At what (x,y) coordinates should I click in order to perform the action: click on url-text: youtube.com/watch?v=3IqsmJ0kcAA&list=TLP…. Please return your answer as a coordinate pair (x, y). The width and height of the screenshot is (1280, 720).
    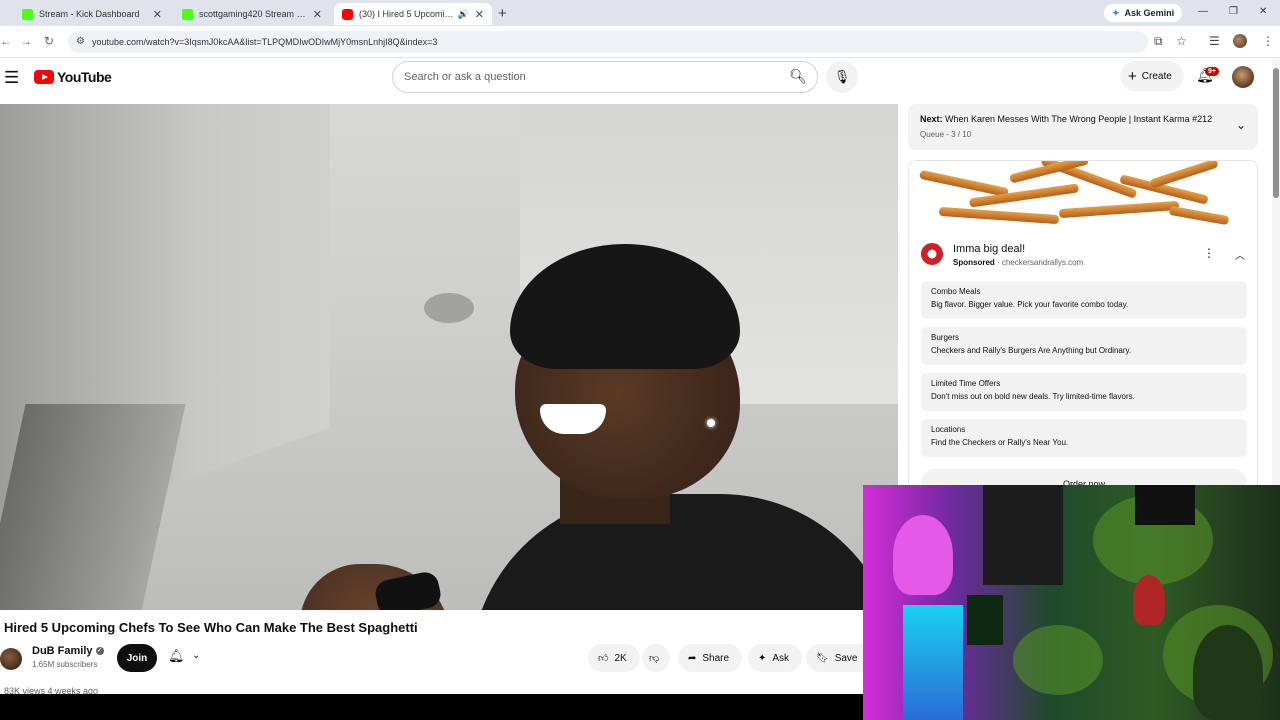
    Looking at the image, I should click on (265, 42).